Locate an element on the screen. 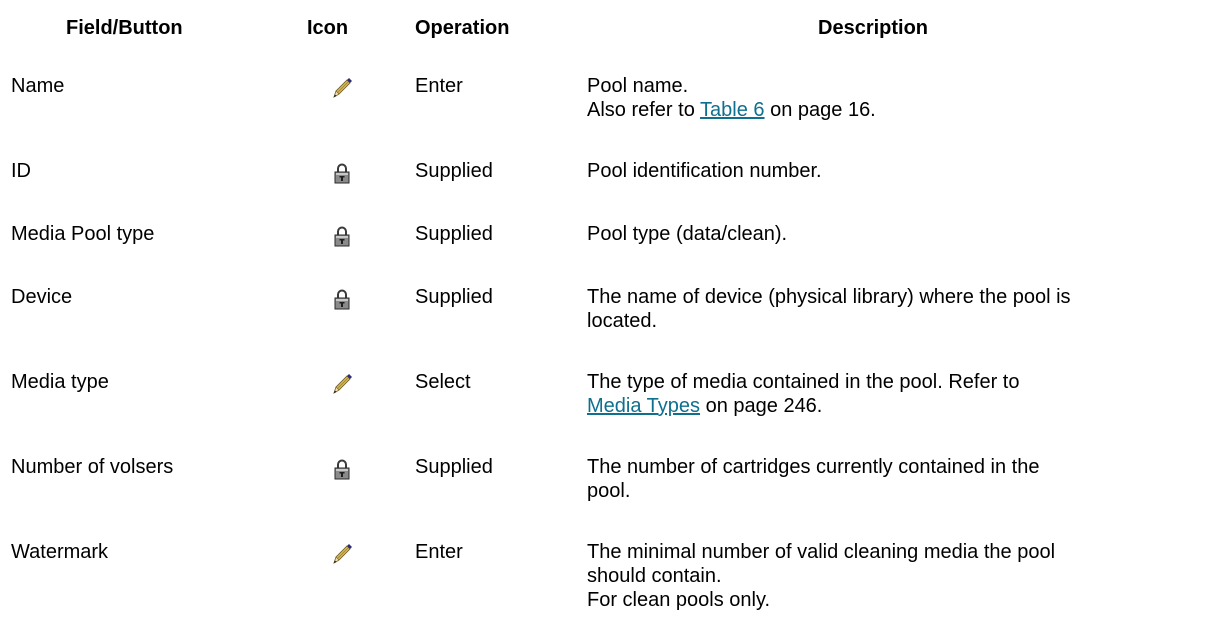  media-types-link: Media Types is located at coordinates (643, 406).